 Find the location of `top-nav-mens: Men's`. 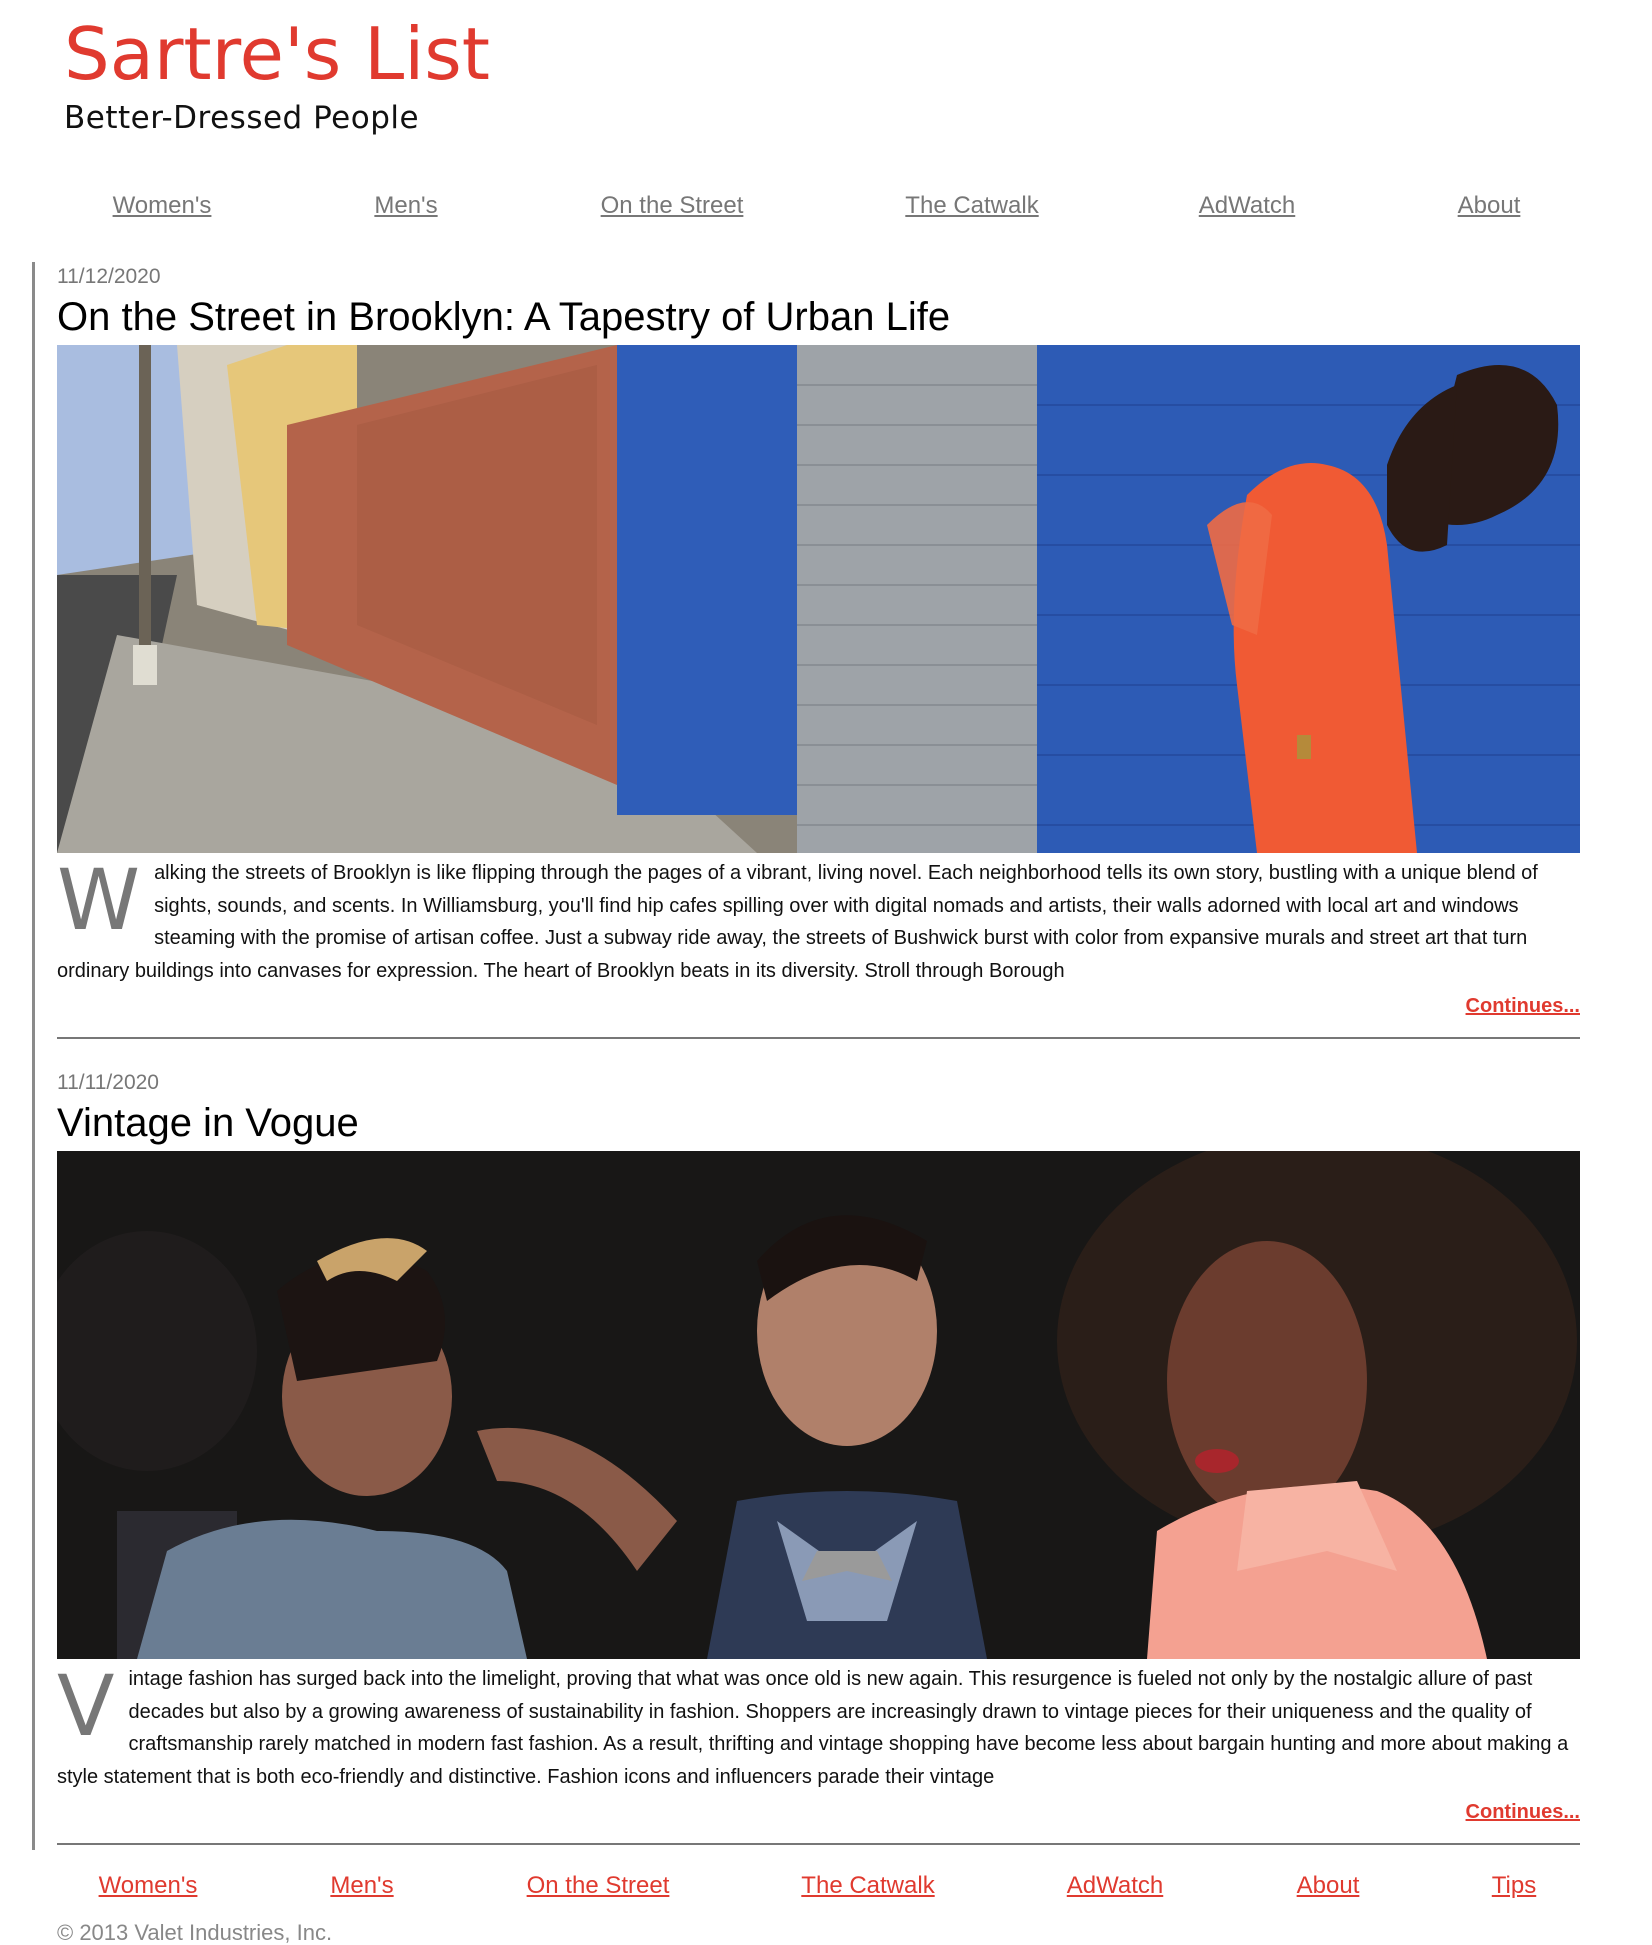

top-nav-mens: Men's is located at coordinates (405, 206).